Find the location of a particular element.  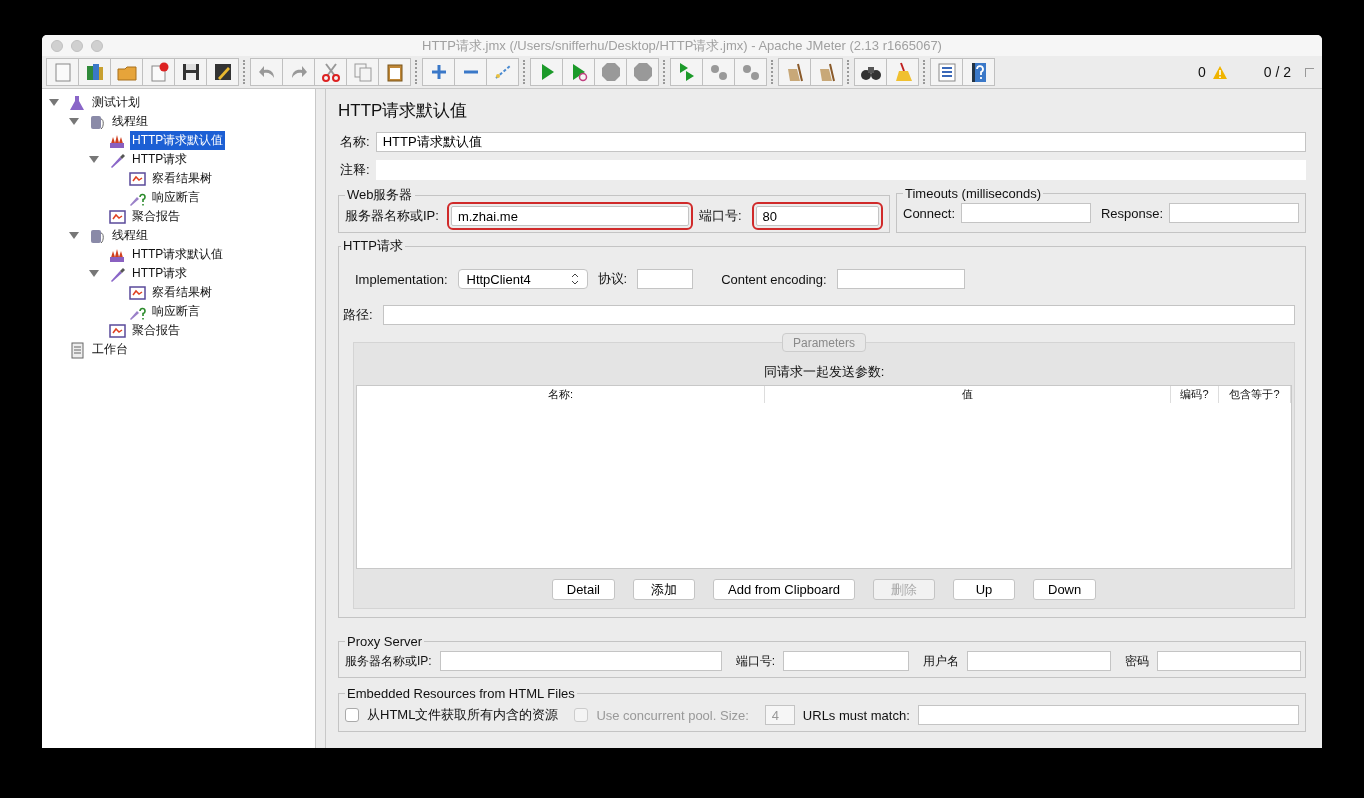

url-pattern-field is located at coordinates (1108, 715).